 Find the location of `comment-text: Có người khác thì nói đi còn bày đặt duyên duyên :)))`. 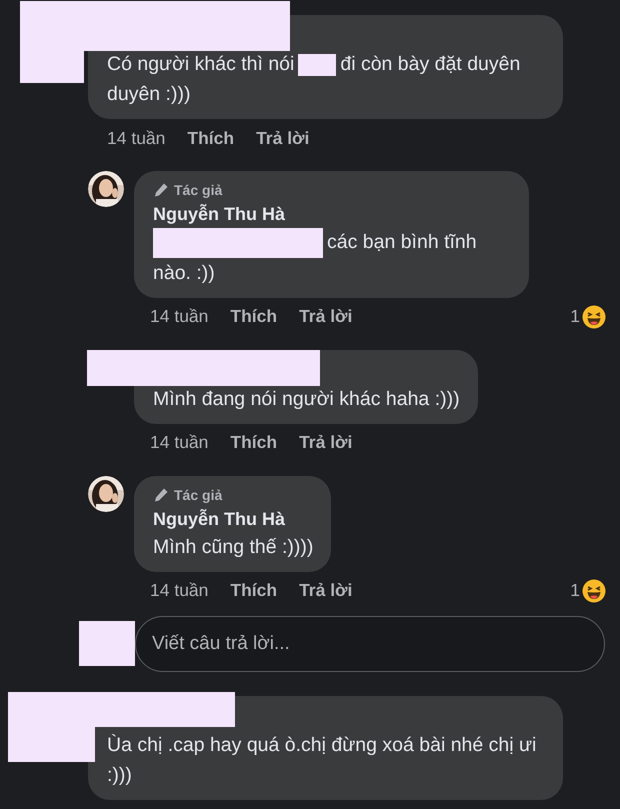

comment-text: Có người khác thì nói đi còn bày đặt duyên duyên :))) is located at coordinates (314, 79).